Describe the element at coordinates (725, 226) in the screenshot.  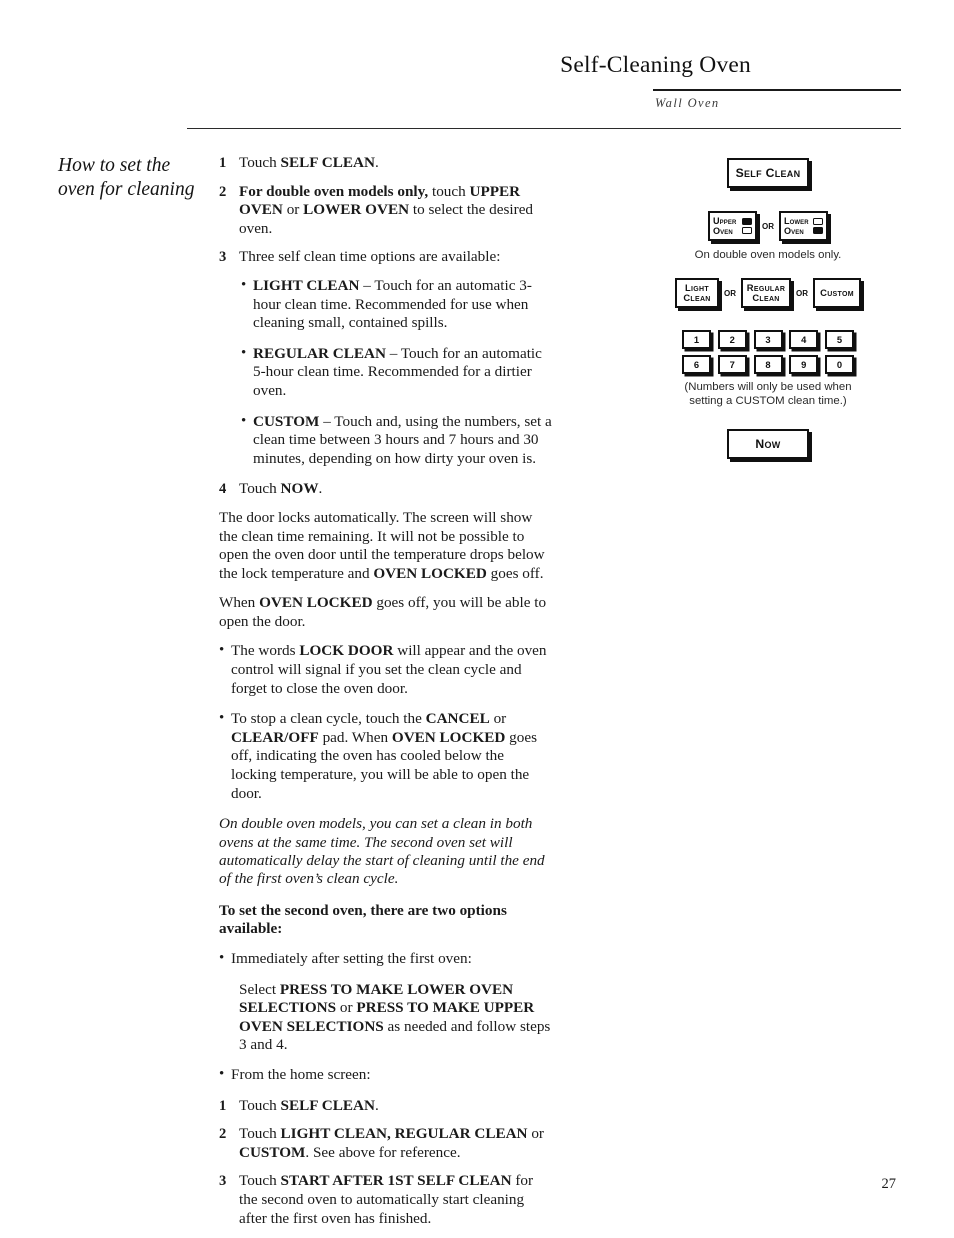
I see `upper-oven-label: Upper Oven` at that location.